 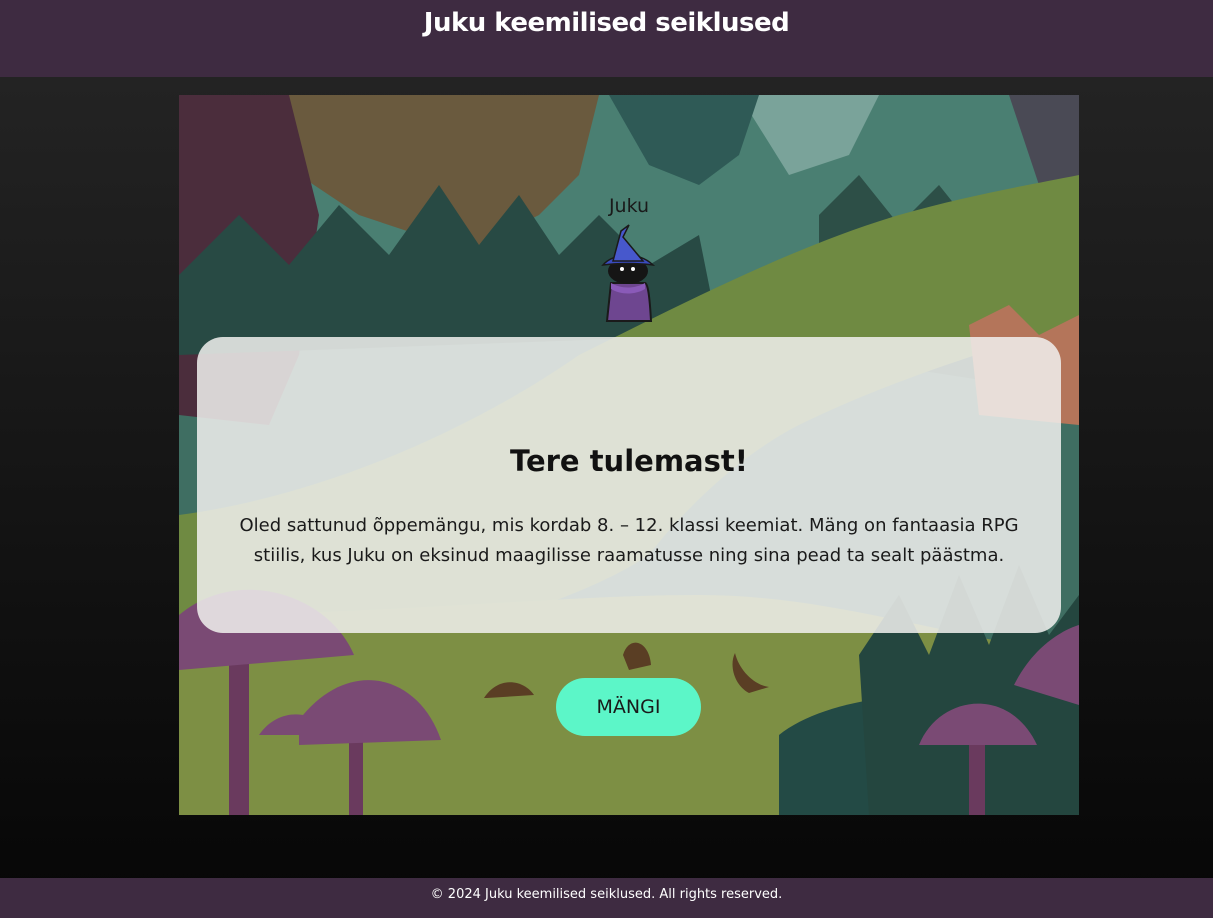 What do you see at coordinates (628, 273) in the screenshot?
I see `wizard-icon` at bounding box center [628, 273].